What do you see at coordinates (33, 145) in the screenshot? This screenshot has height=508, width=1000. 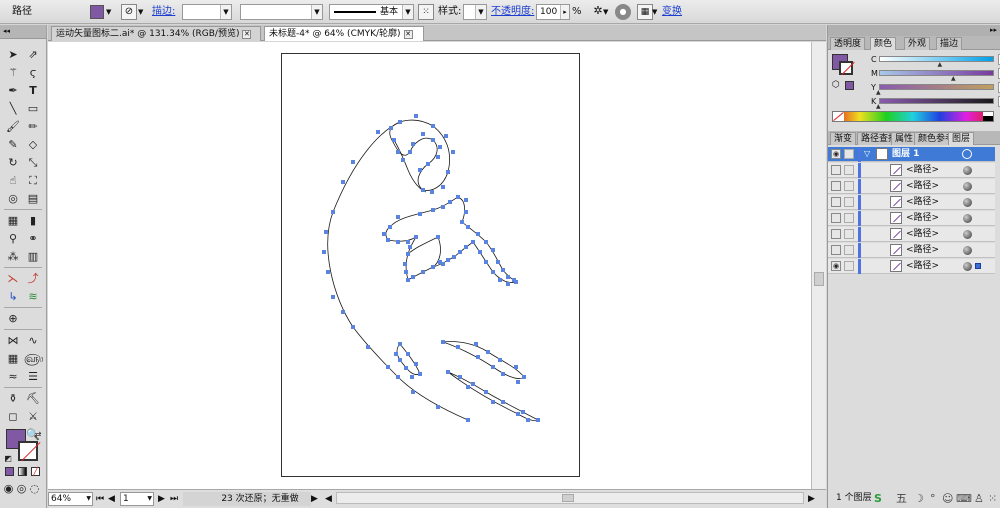 I see `eraser-tool-icon: ◇` at bounding box center [33, 145].